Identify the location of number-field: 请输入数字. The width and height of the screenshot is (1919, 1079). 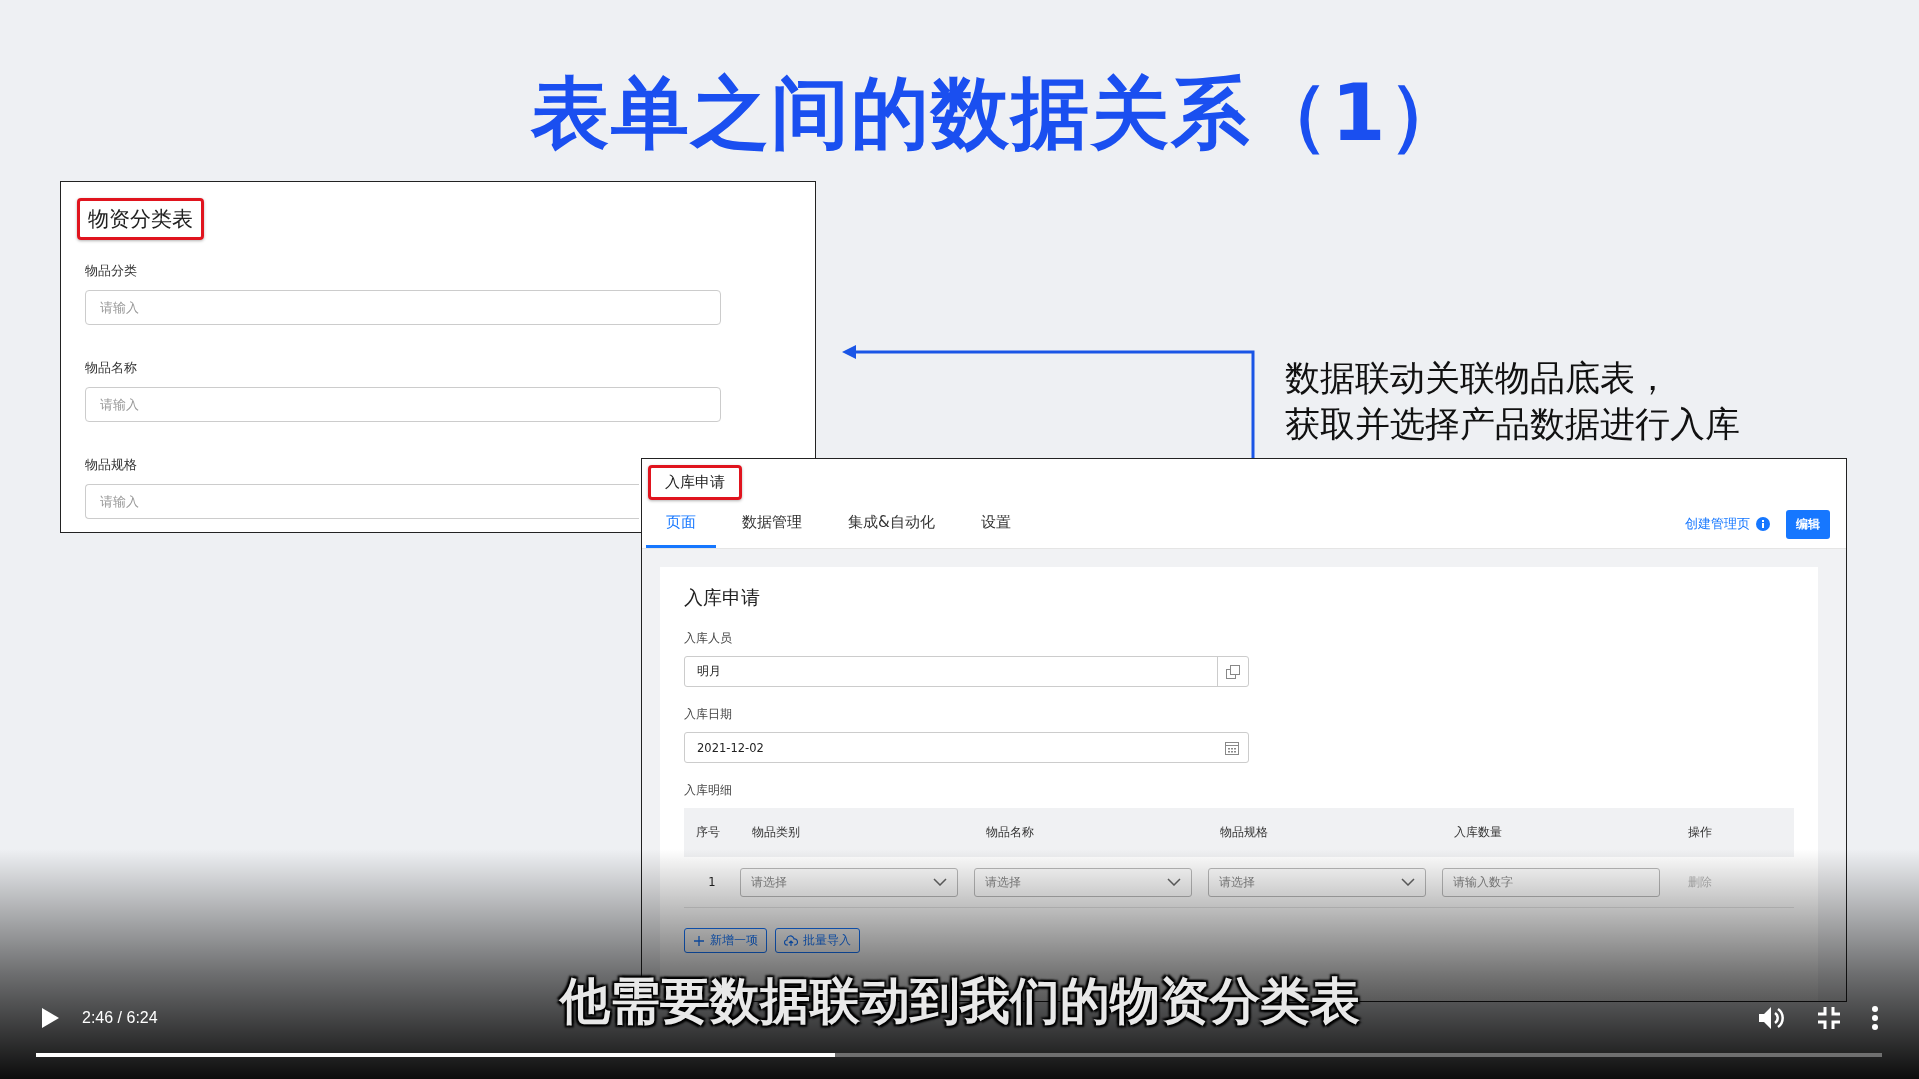
(1551, 882).